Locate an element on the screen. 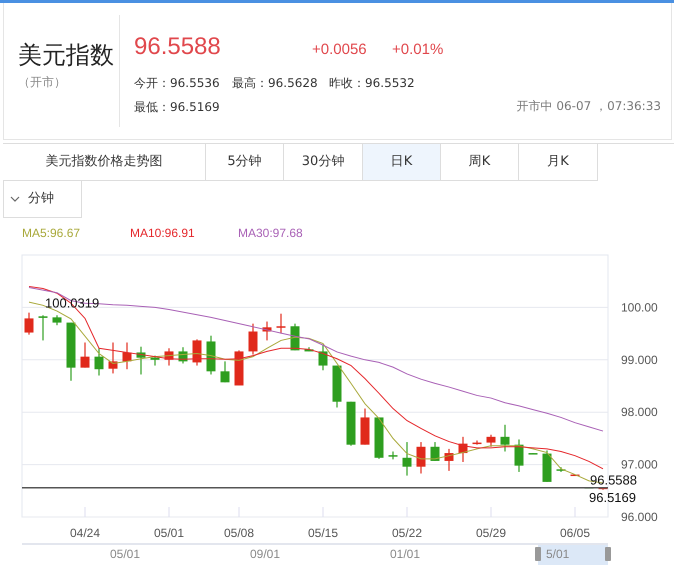 This screenshot has width=674, height=571. price-line-label: 96.5588 is located at coordinates (613, 480).